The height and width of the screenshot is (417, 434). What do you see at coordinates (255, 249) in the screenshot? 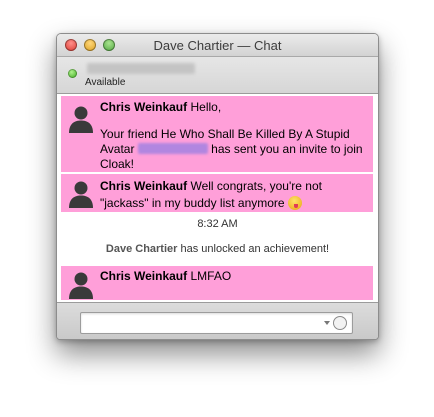
I see `system-message-text: has unlocked an achievement!` at bounding box center [255, 249].